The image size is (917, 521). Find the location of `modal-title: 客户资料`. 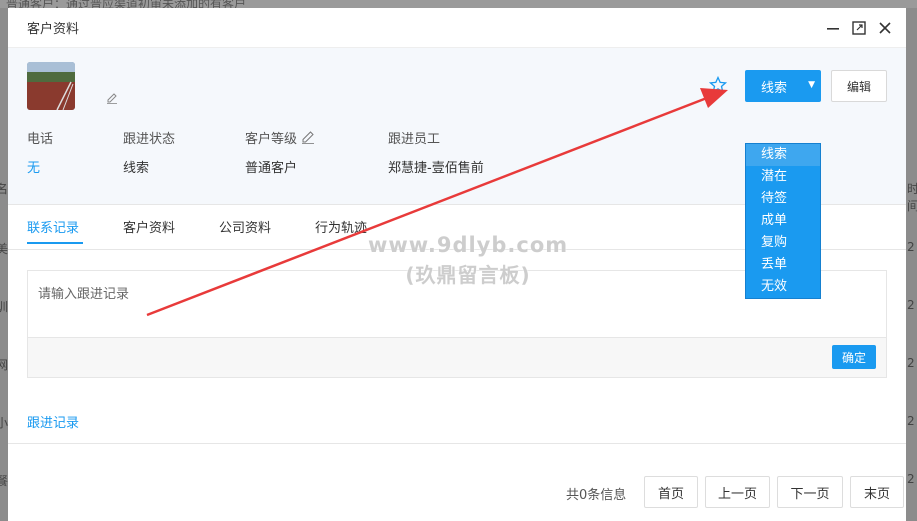

modal-title: 客户资料 is located at coordinates (53, 29).